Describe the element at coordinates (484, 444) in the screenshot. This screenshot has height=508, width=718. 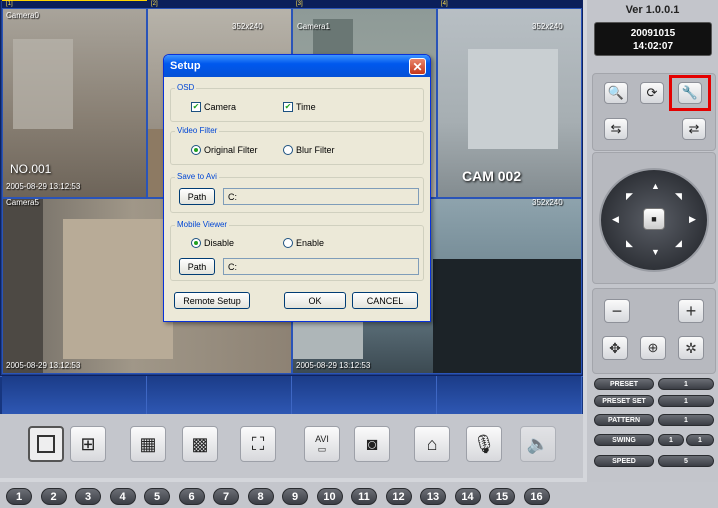
I see `microphone-icon: 🎙` at that location.